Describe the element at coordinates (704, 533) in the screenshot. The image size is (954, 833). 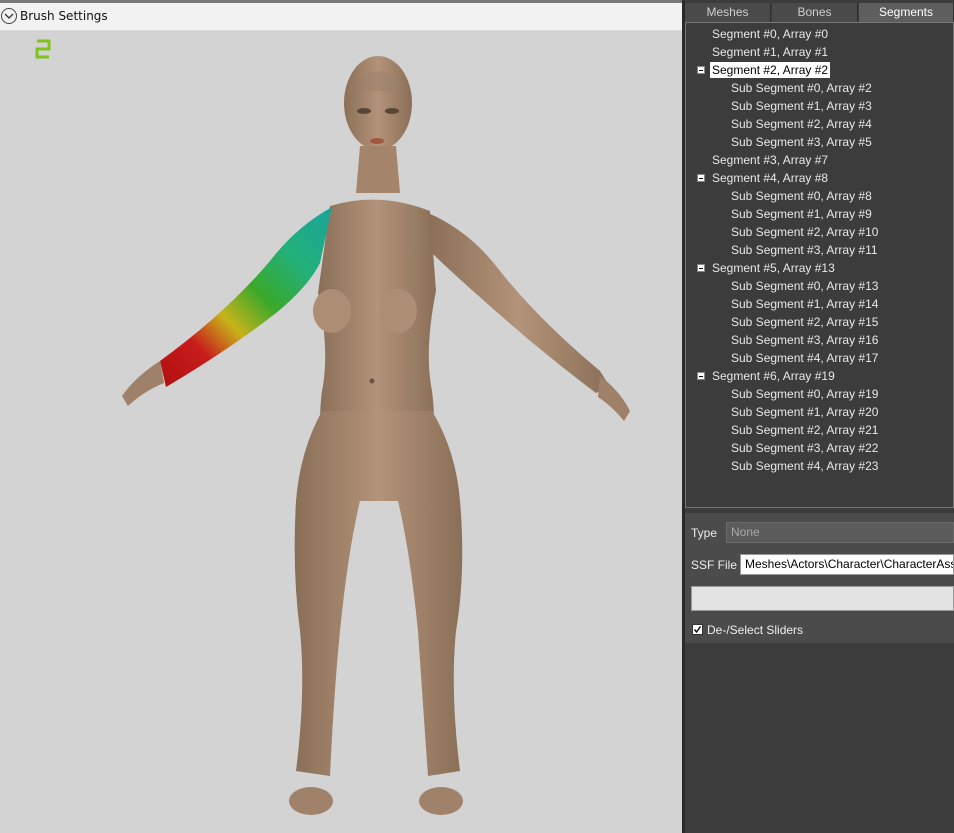
I see `type-label: Type` at that location.